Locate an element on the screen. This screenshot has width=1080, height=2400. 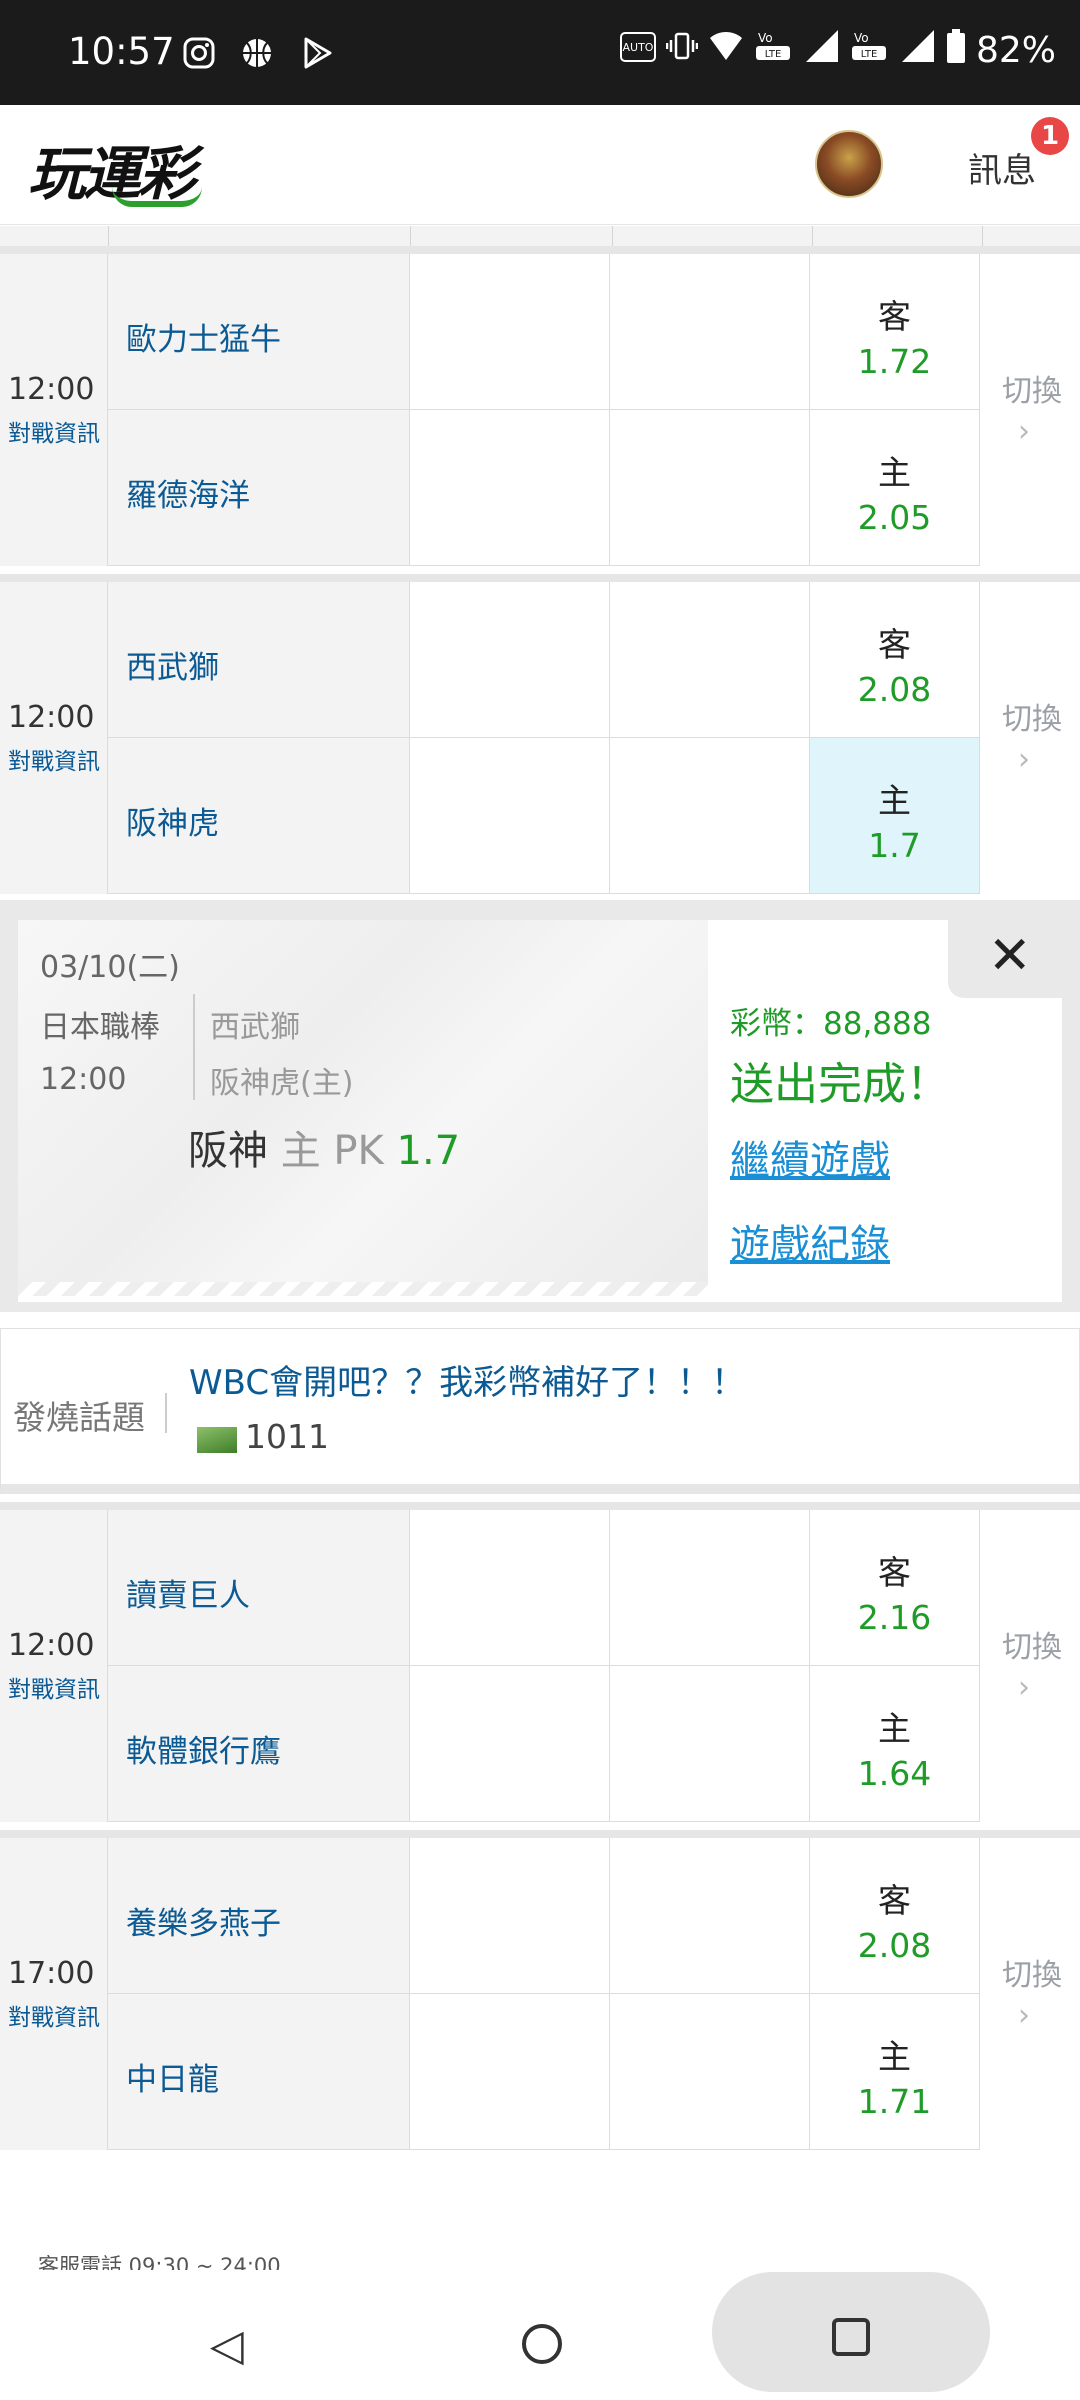
home-team: 羅德海洋 is located at coordinates (259, 487).